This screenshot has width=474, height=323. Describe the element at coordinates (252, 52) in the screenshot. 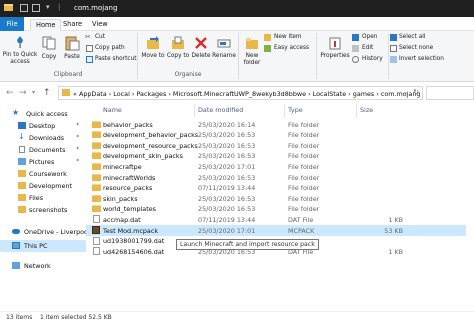

I see `new-folder-button: New folder` at that location.